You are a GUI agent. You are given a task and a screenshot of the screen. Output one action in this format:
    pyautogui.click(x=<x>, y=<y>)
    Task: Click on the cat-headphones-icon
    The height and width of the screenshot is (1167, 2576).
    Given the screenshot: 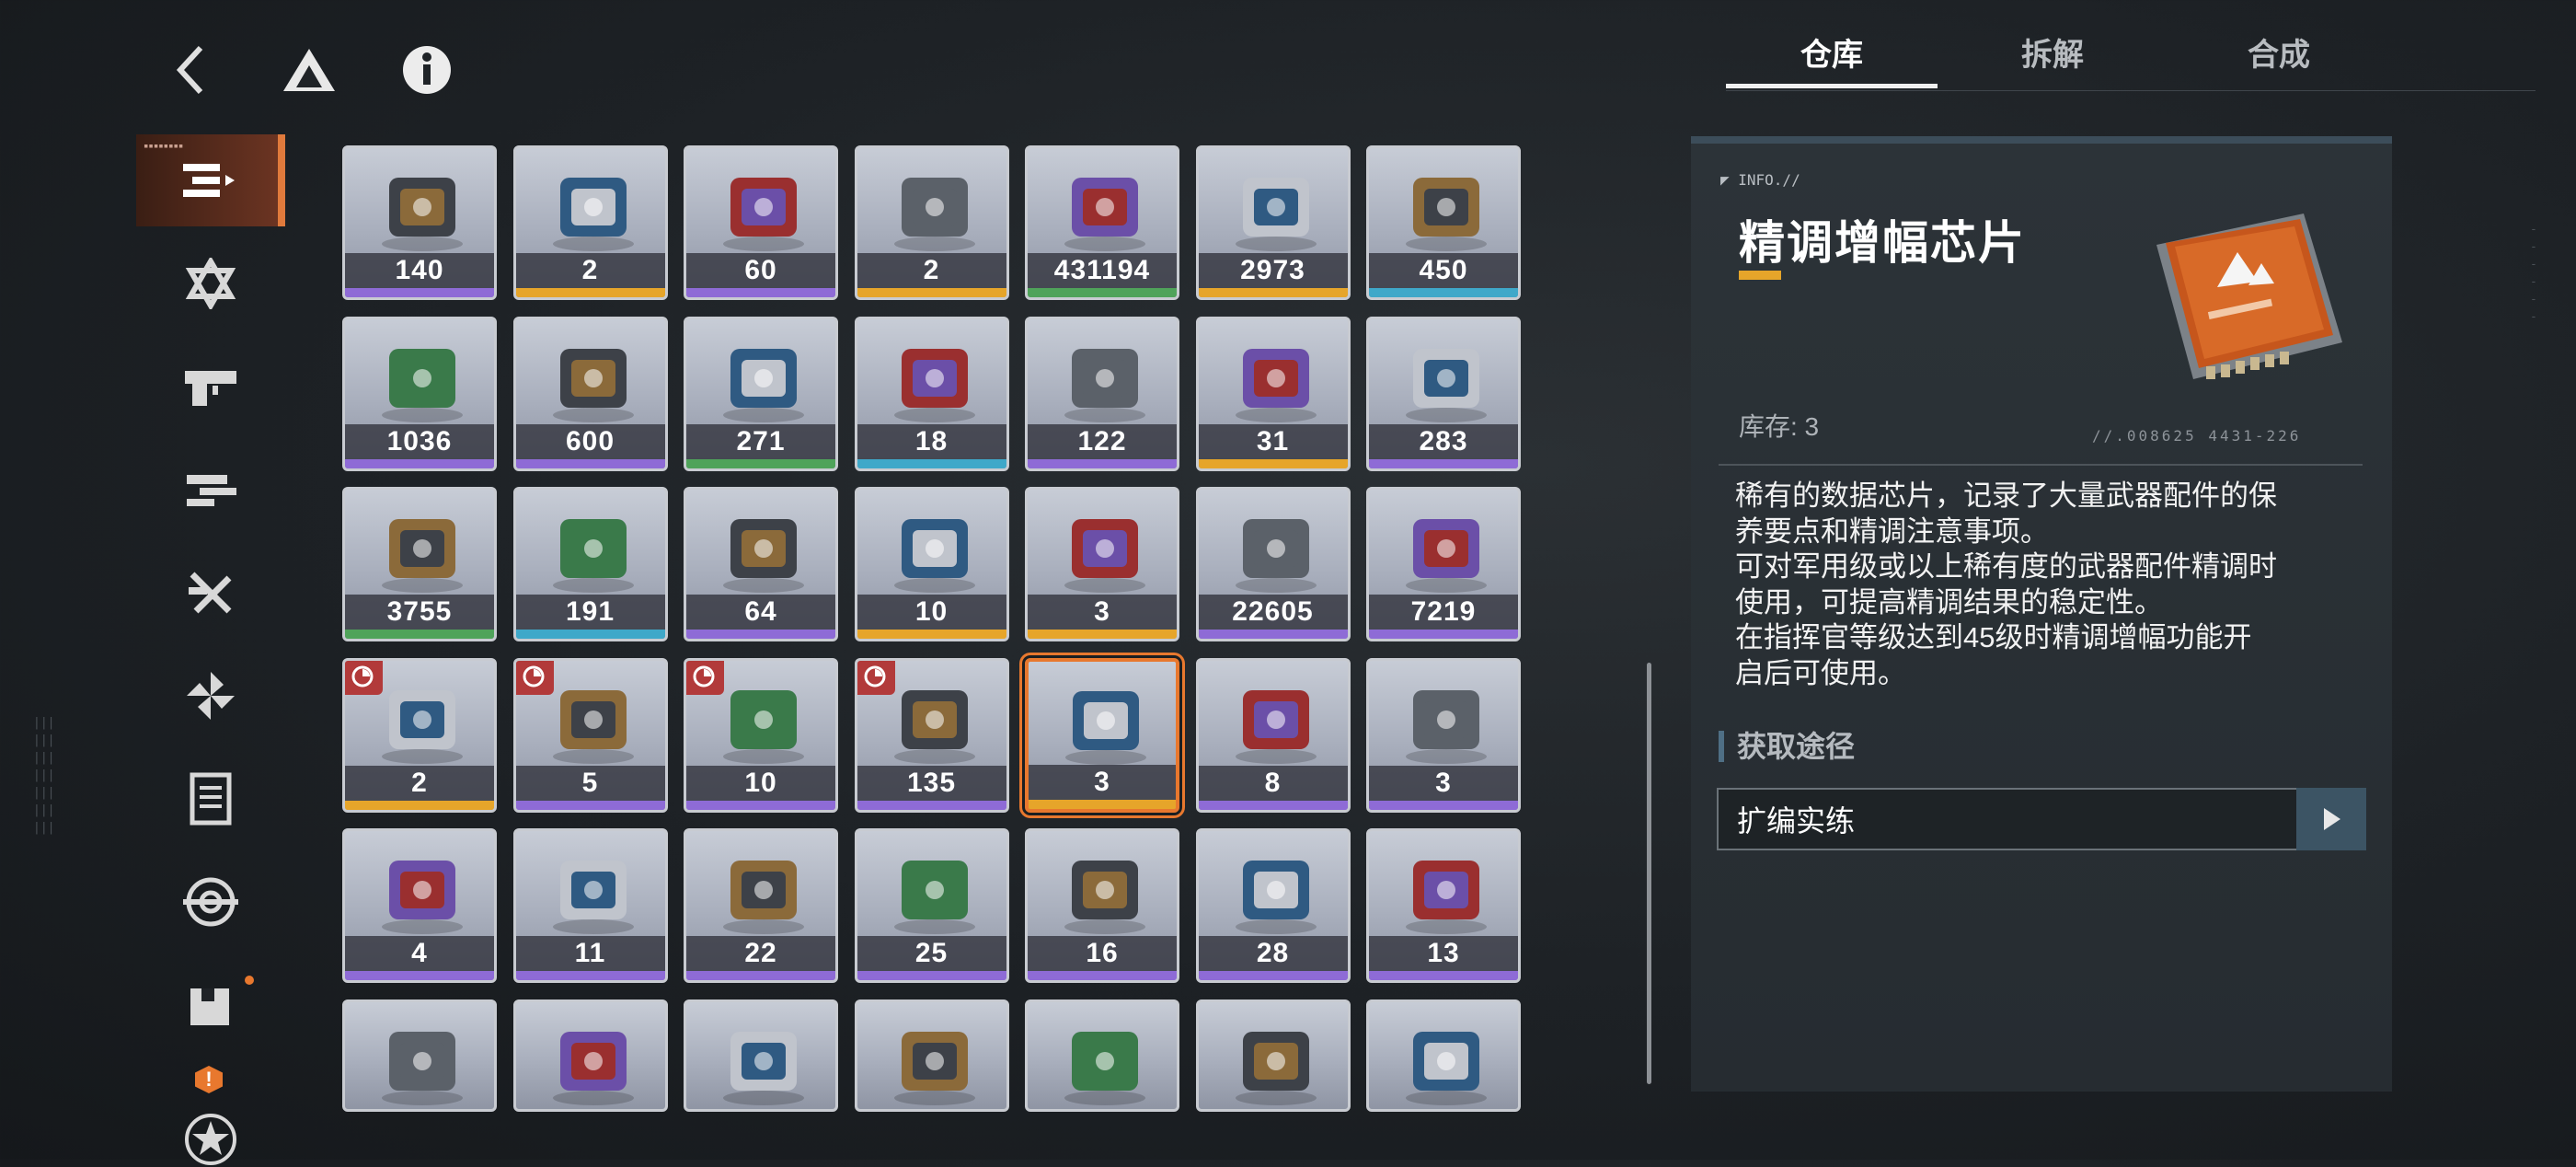 What is the action you would take?
    pyautogui.click(x=1105, y=1063)
    